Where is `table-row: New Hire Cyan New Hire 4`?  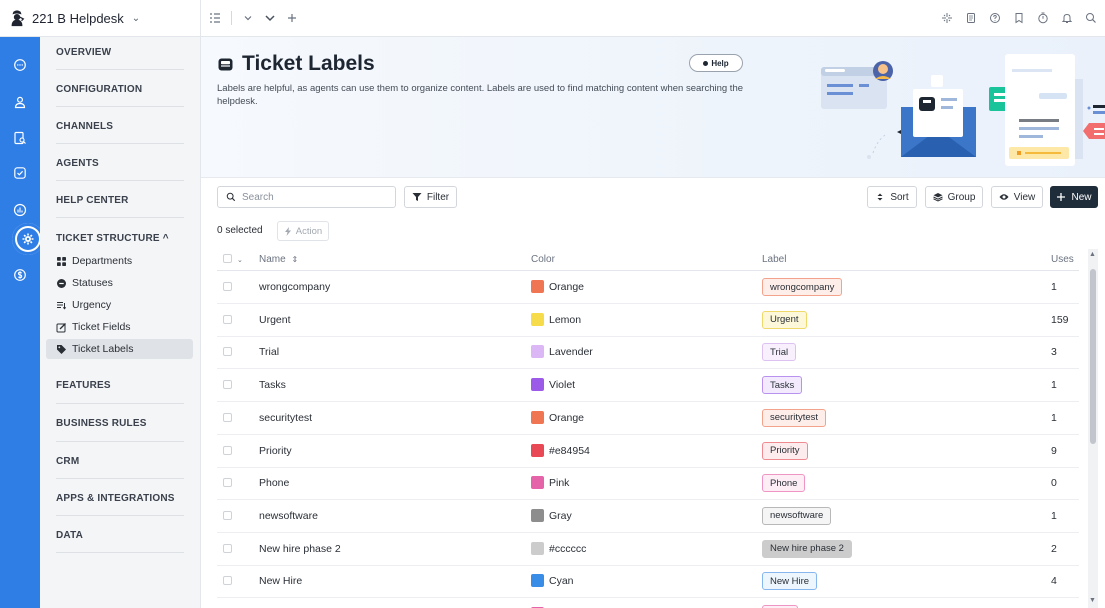
table-row: New Hire Cyan New Hire 4 is located at coordinates (648, 582).